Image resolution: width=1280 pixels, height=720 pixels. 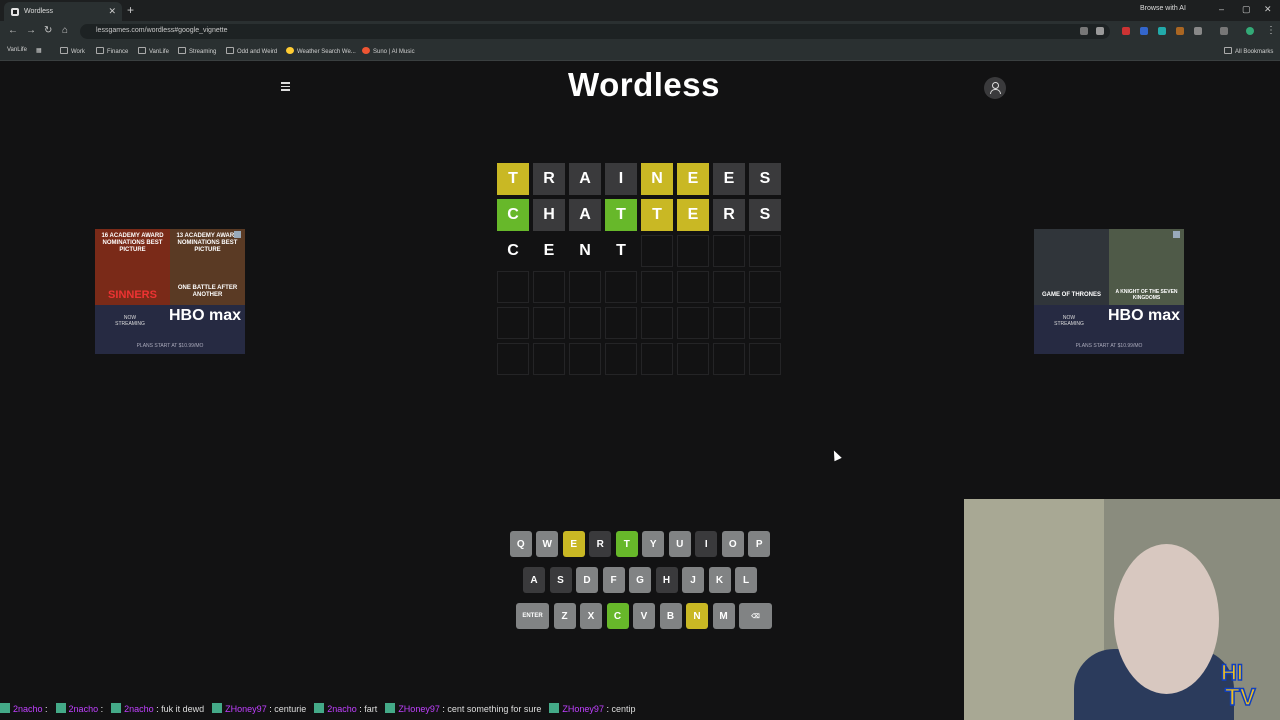 I want to click on board-tile: H, so click(x=549, y=215).